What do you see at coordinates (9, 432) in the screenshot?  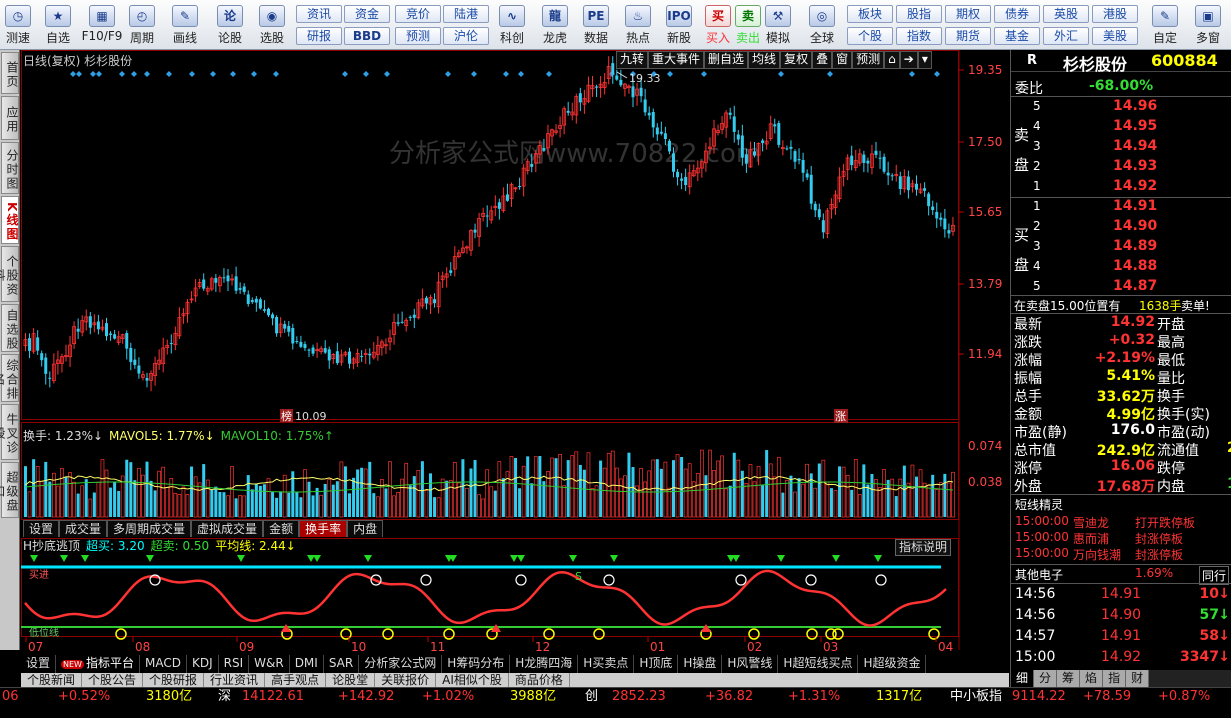 I see `vtab-7: 牛叉诊股` at bounding box center [9, 432].